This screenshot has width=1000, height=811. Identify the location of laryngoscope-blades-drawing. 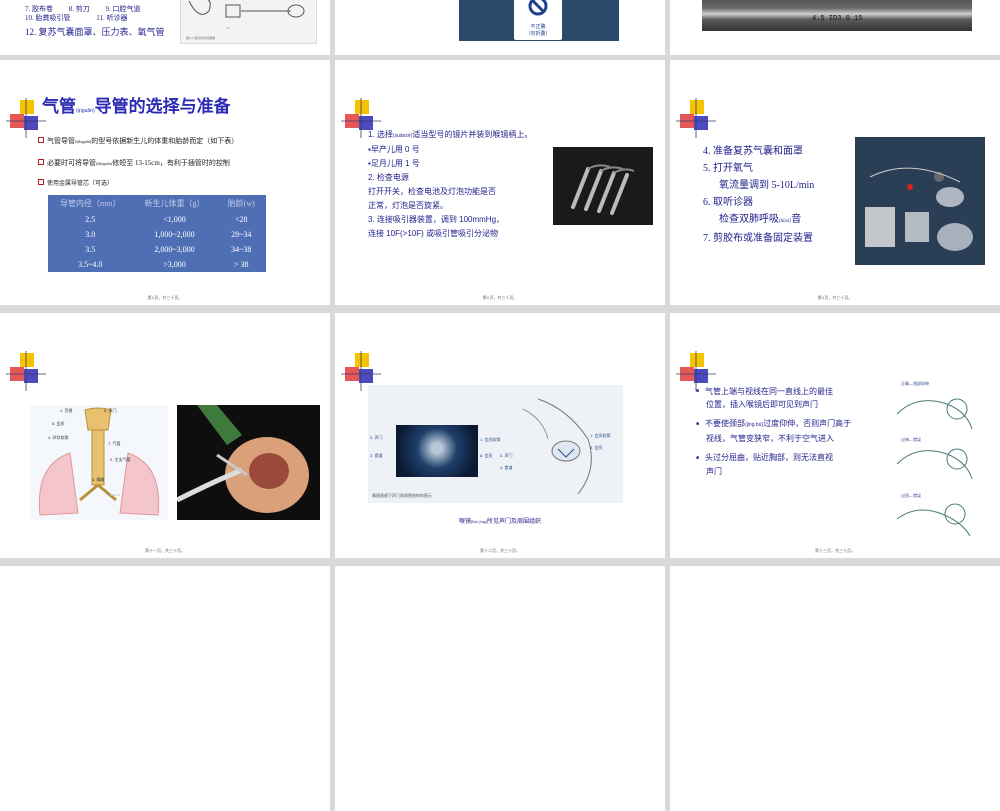
(603, 189).